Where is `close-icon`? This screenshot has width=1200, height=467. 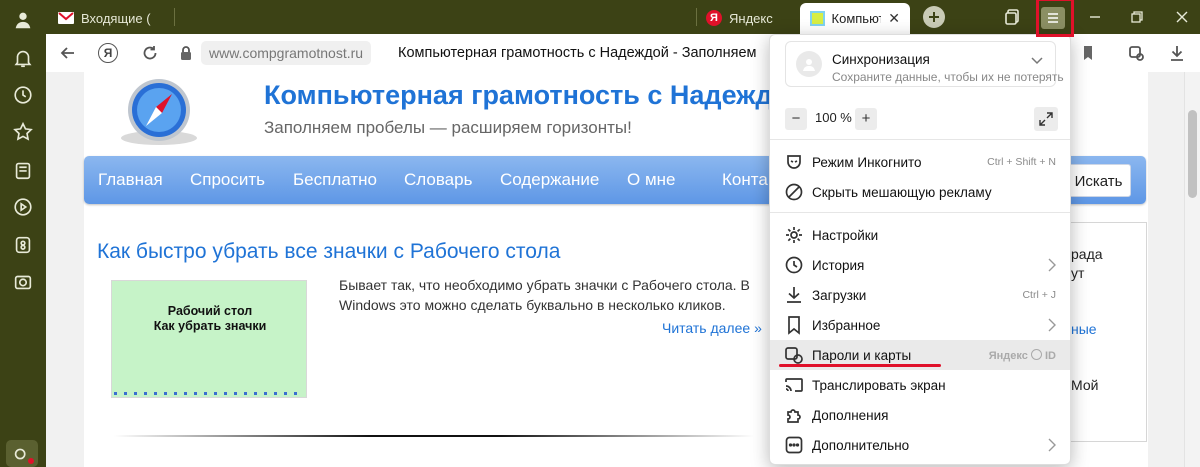
close-icon is located at coordinates (1182, 17).